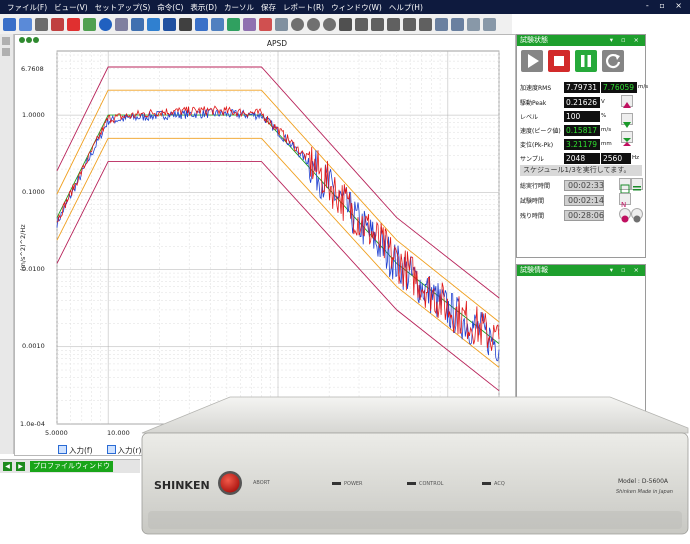  I want to click on pause-icon, so click(586, 61).